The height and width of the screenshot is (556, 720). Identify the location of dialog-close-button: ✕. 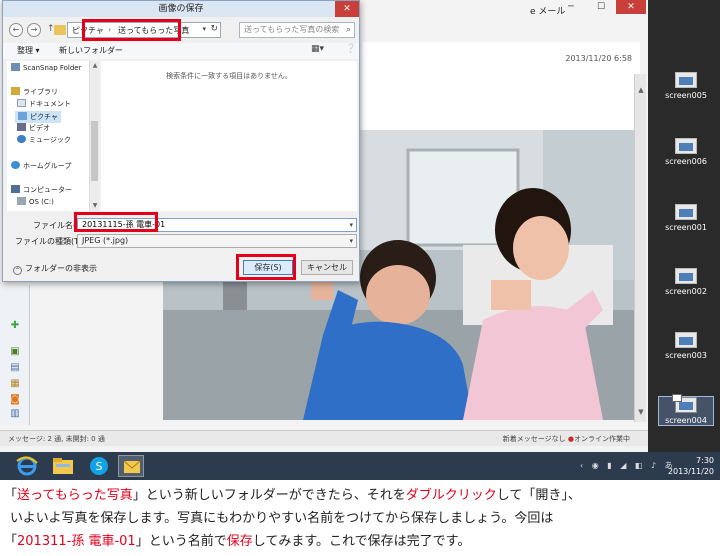
(347, 9).